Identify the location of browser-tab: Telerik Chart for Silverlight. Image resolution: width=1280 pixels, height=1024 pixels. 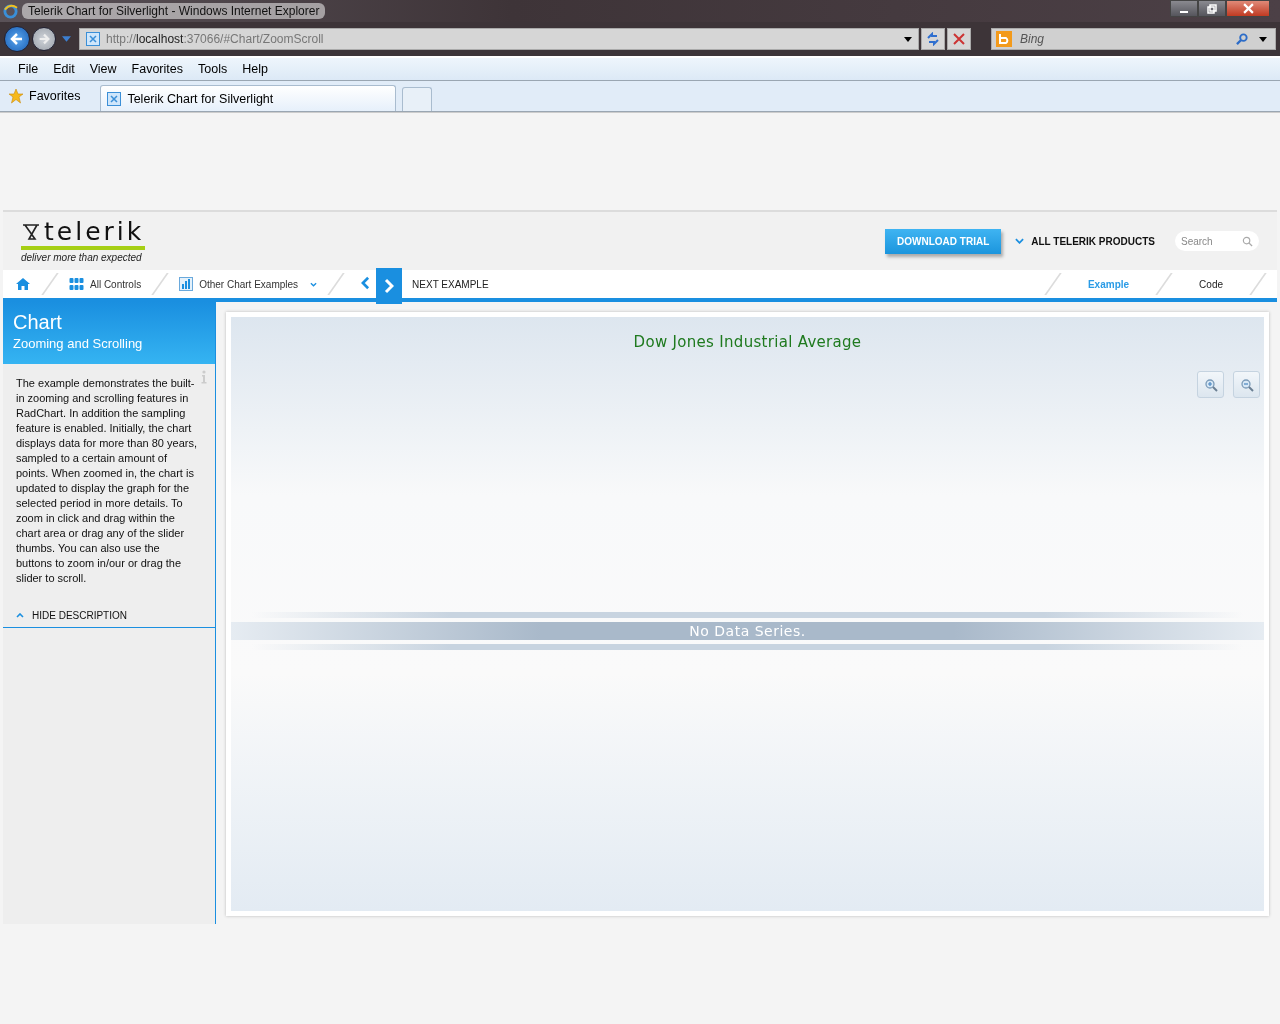
(248, 98).